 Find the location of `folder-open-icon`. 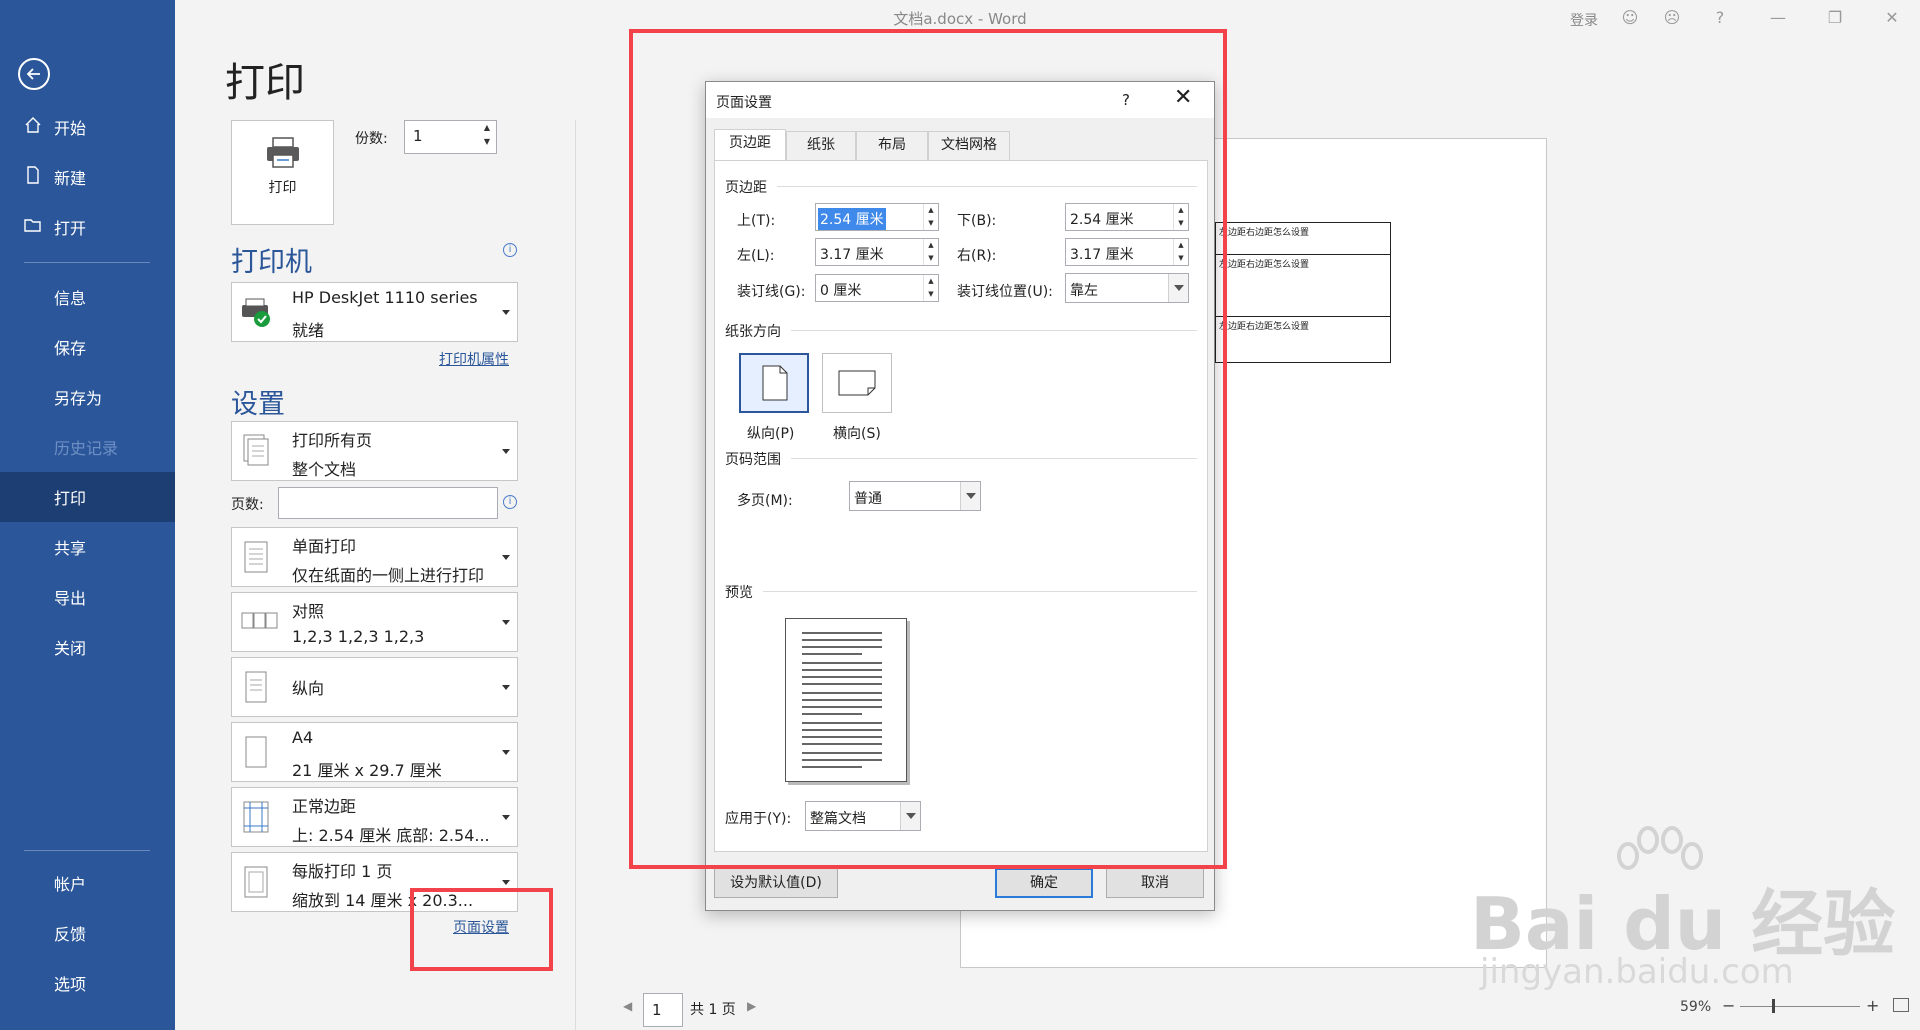

folder-open-icon is located at coordinates (35, 227).